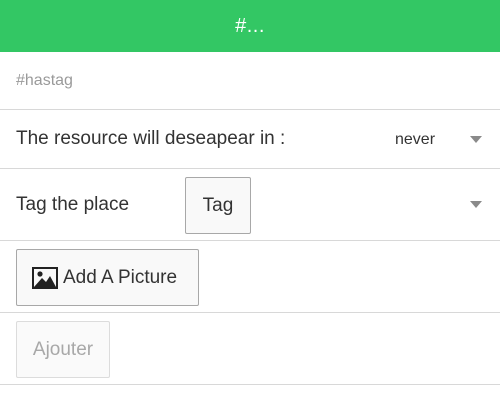  I want to click on add-picture-label: Add A Picture, so click(120, 277).